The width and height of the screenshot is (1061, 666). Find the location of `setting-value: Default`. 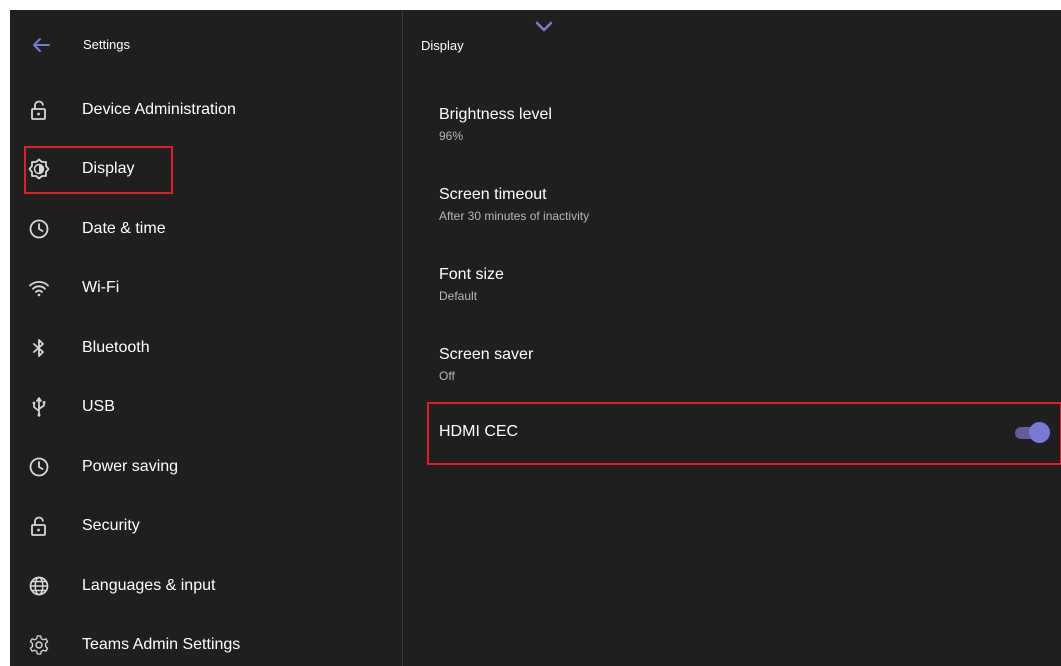

setting-value: Default is located at coordinates (458, 296).